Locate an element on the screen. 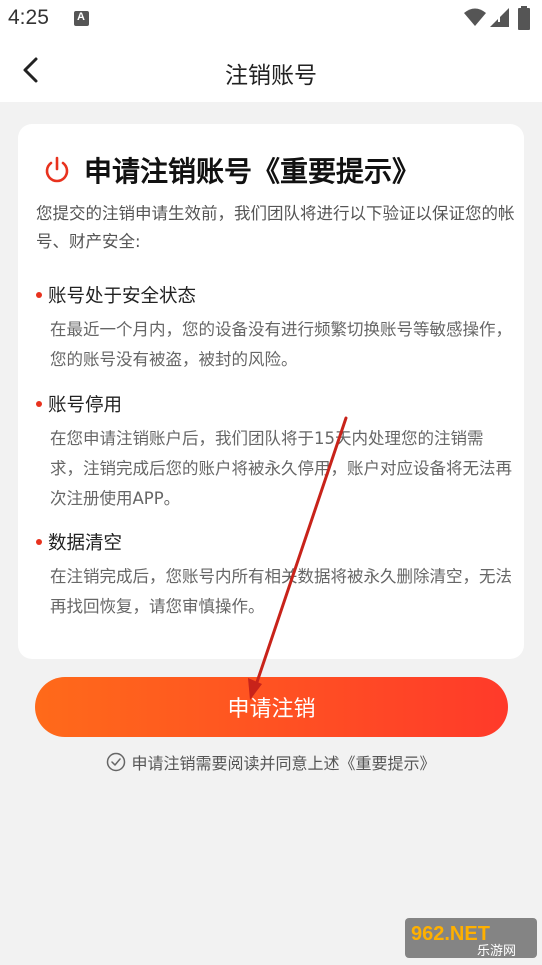 The image size is (542, 965). agreement-text: 申请注销需要阅读并同意上述《重要提示》 is located at coordinates (283, 763).